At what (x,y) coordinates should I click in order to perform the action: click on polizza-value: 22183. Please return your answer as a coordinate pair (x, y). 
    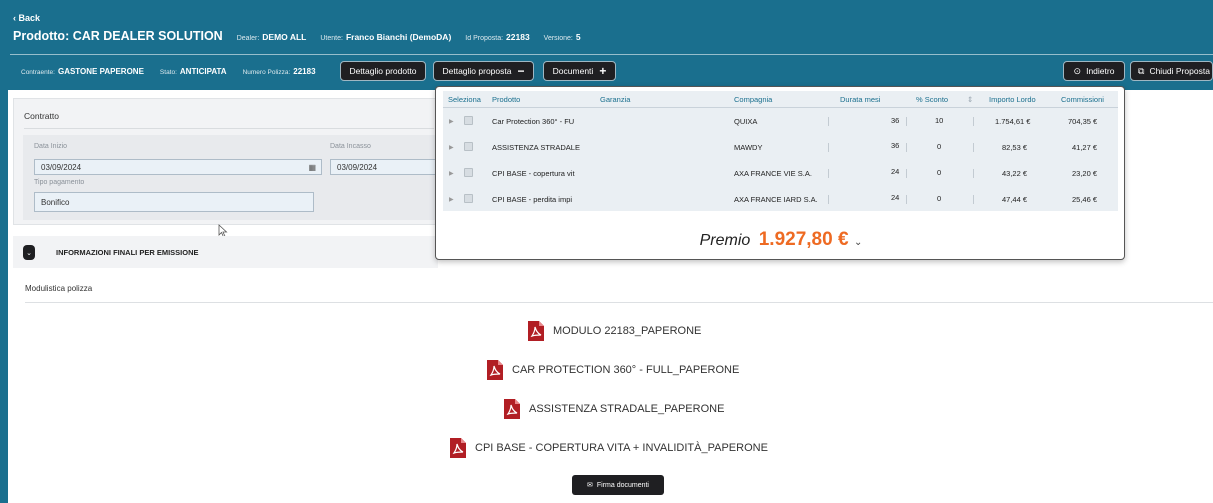
    Looking at the image, I should click on (304, 71).